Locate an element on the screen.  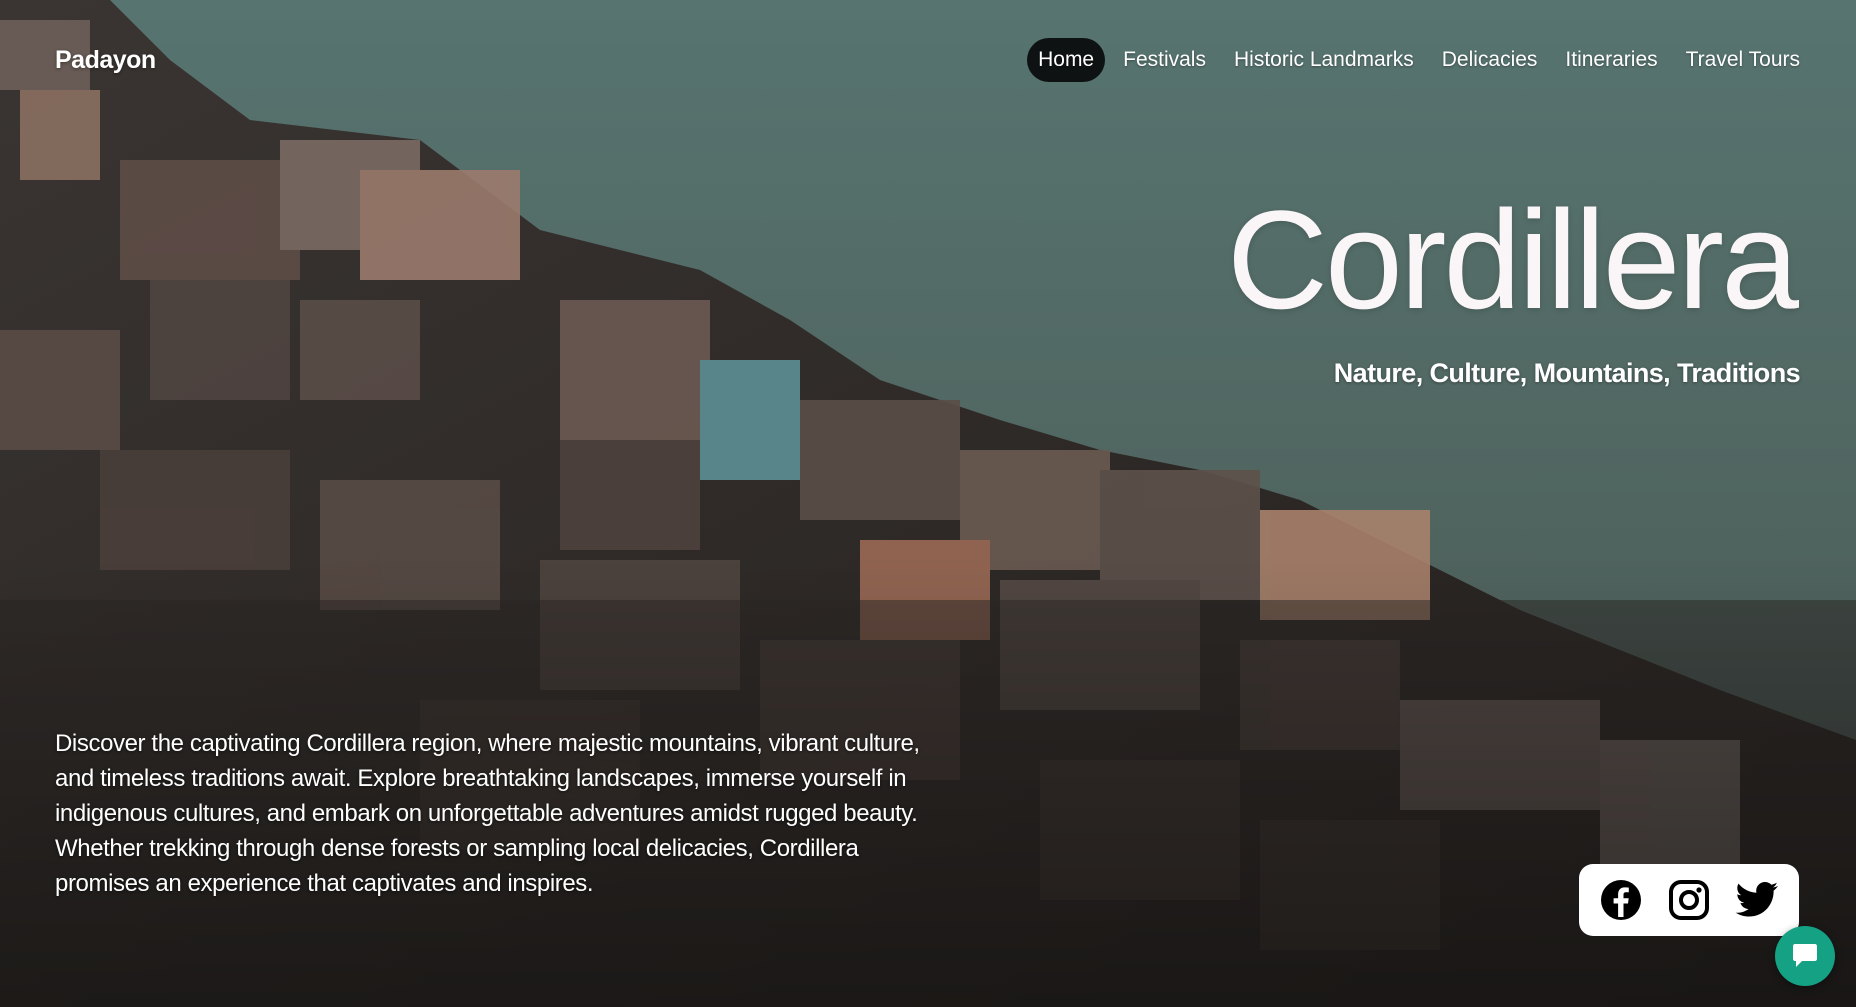
twitter-icon is located at coordinates (1757, 900).